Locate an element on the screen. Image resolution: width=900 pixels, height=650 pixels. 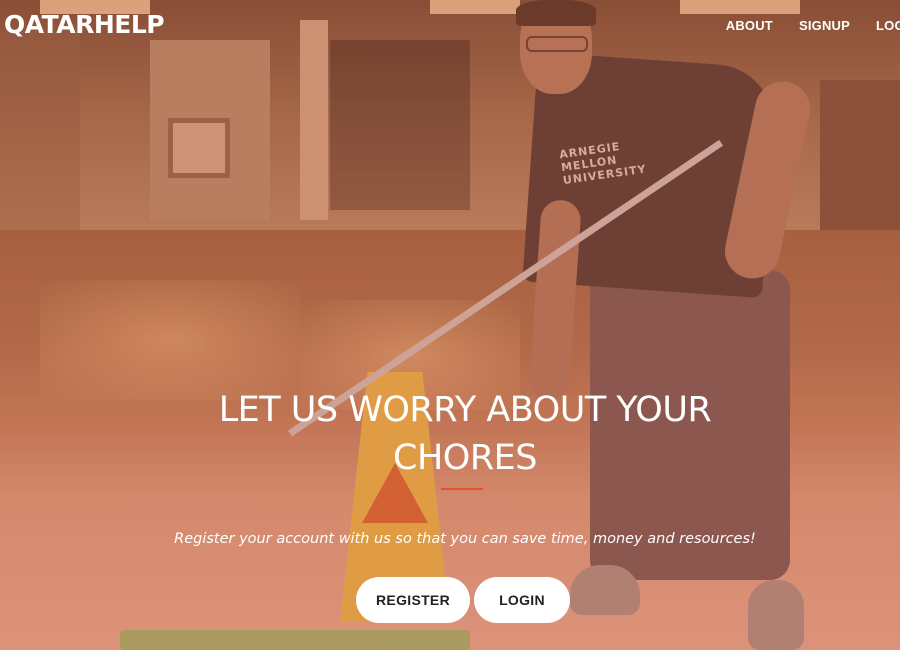
nav-link-about: ABOUT is located at coordinates (749, 25).